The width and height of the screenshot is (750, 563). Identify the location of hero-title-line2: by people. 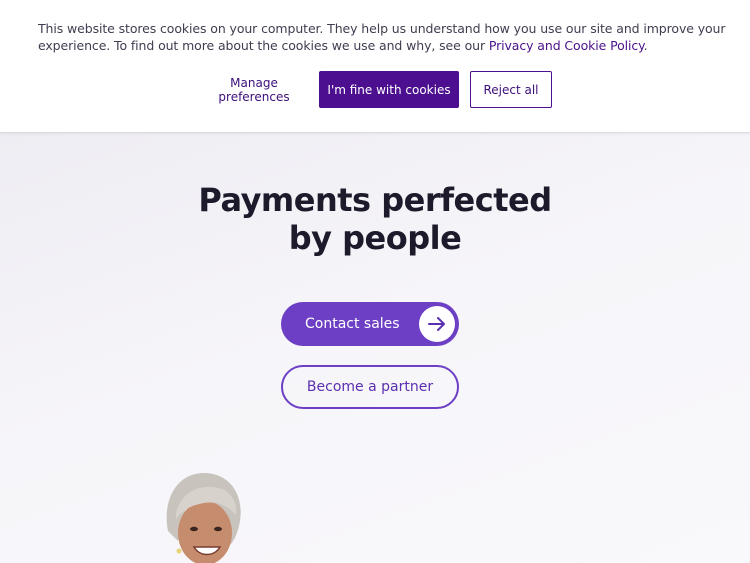
(375, 238).